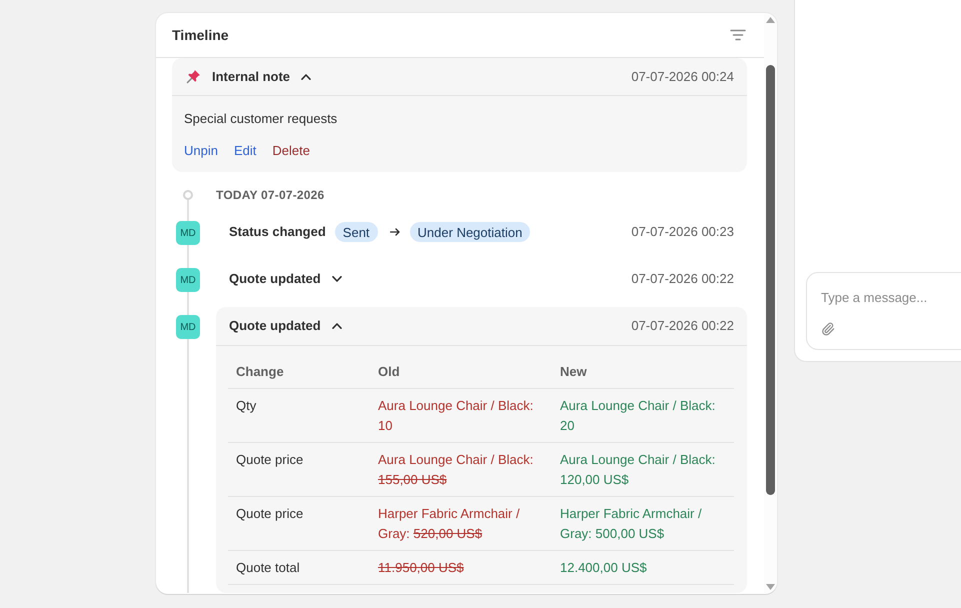 This screenshot has width=961, height=608. I want to click on old-value-cell: Harper Fabric Armchair / Gray: 520,00 US$, so click(461, 523).